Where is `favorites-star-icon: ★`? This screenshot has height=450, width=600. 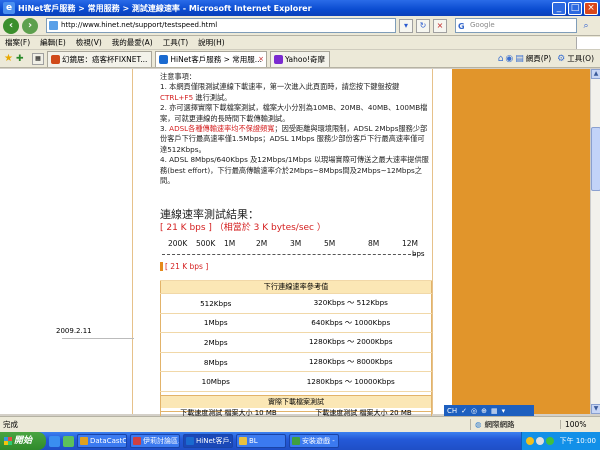
favorites-star-icon: ★ is located at coordinates (10, 58).